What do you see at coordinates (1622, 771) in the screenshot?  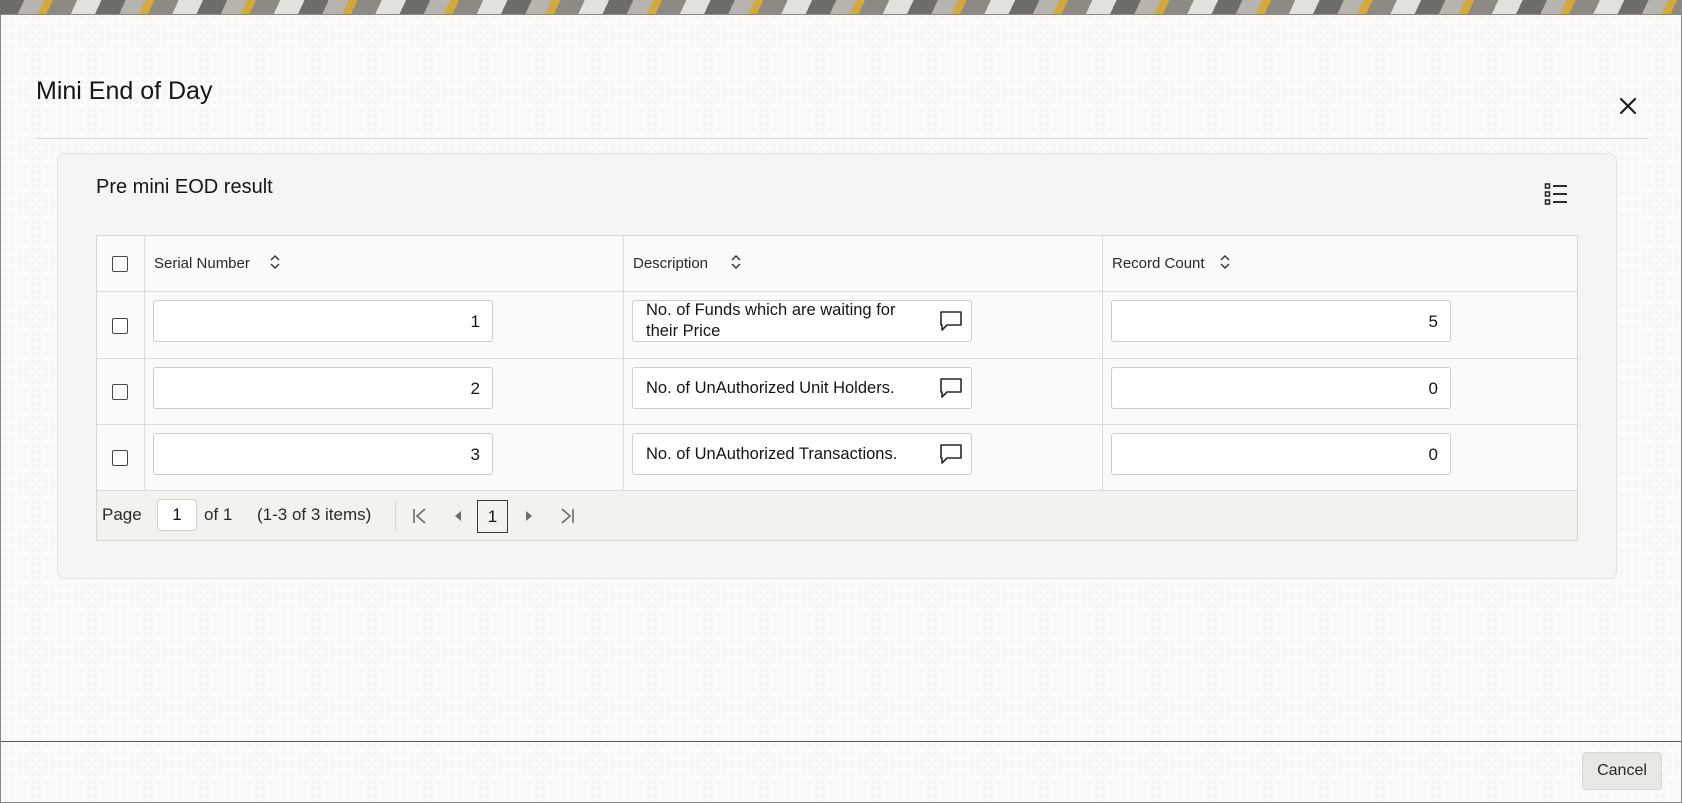 I see `cancel-button: Cancel` at bounding box center [1622, 771].